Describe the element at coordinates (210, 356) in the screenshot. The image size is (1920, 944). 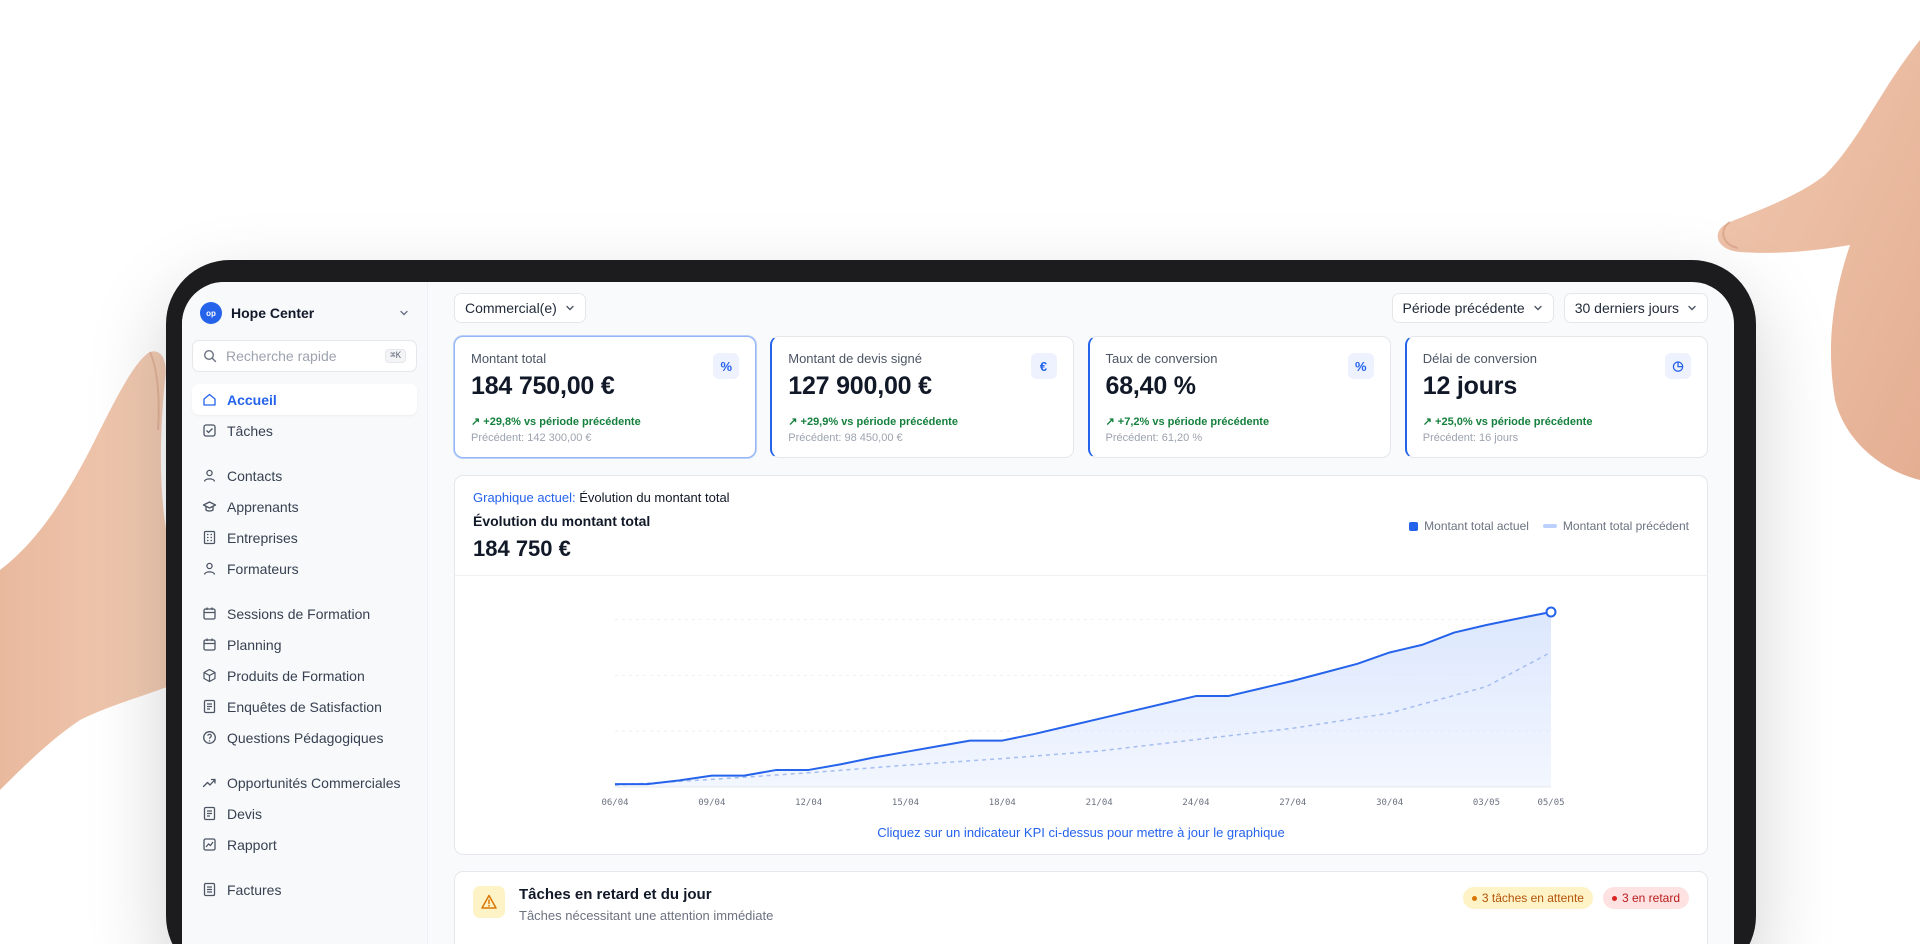
I see `search-icon` at that location.